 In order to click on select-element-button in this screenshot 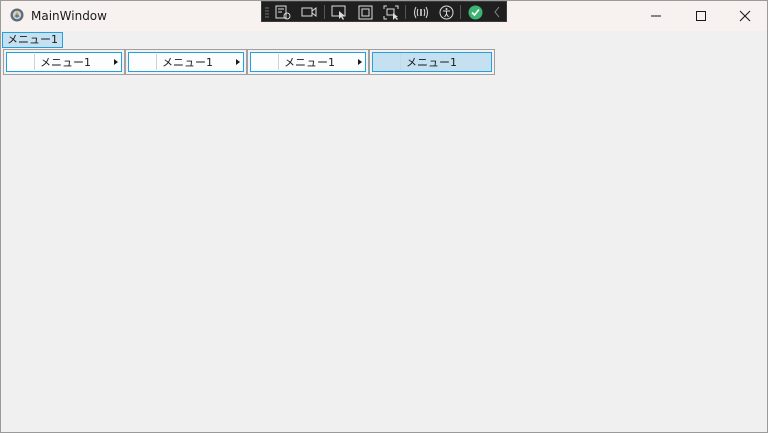, I will do `click(339, 12)`.